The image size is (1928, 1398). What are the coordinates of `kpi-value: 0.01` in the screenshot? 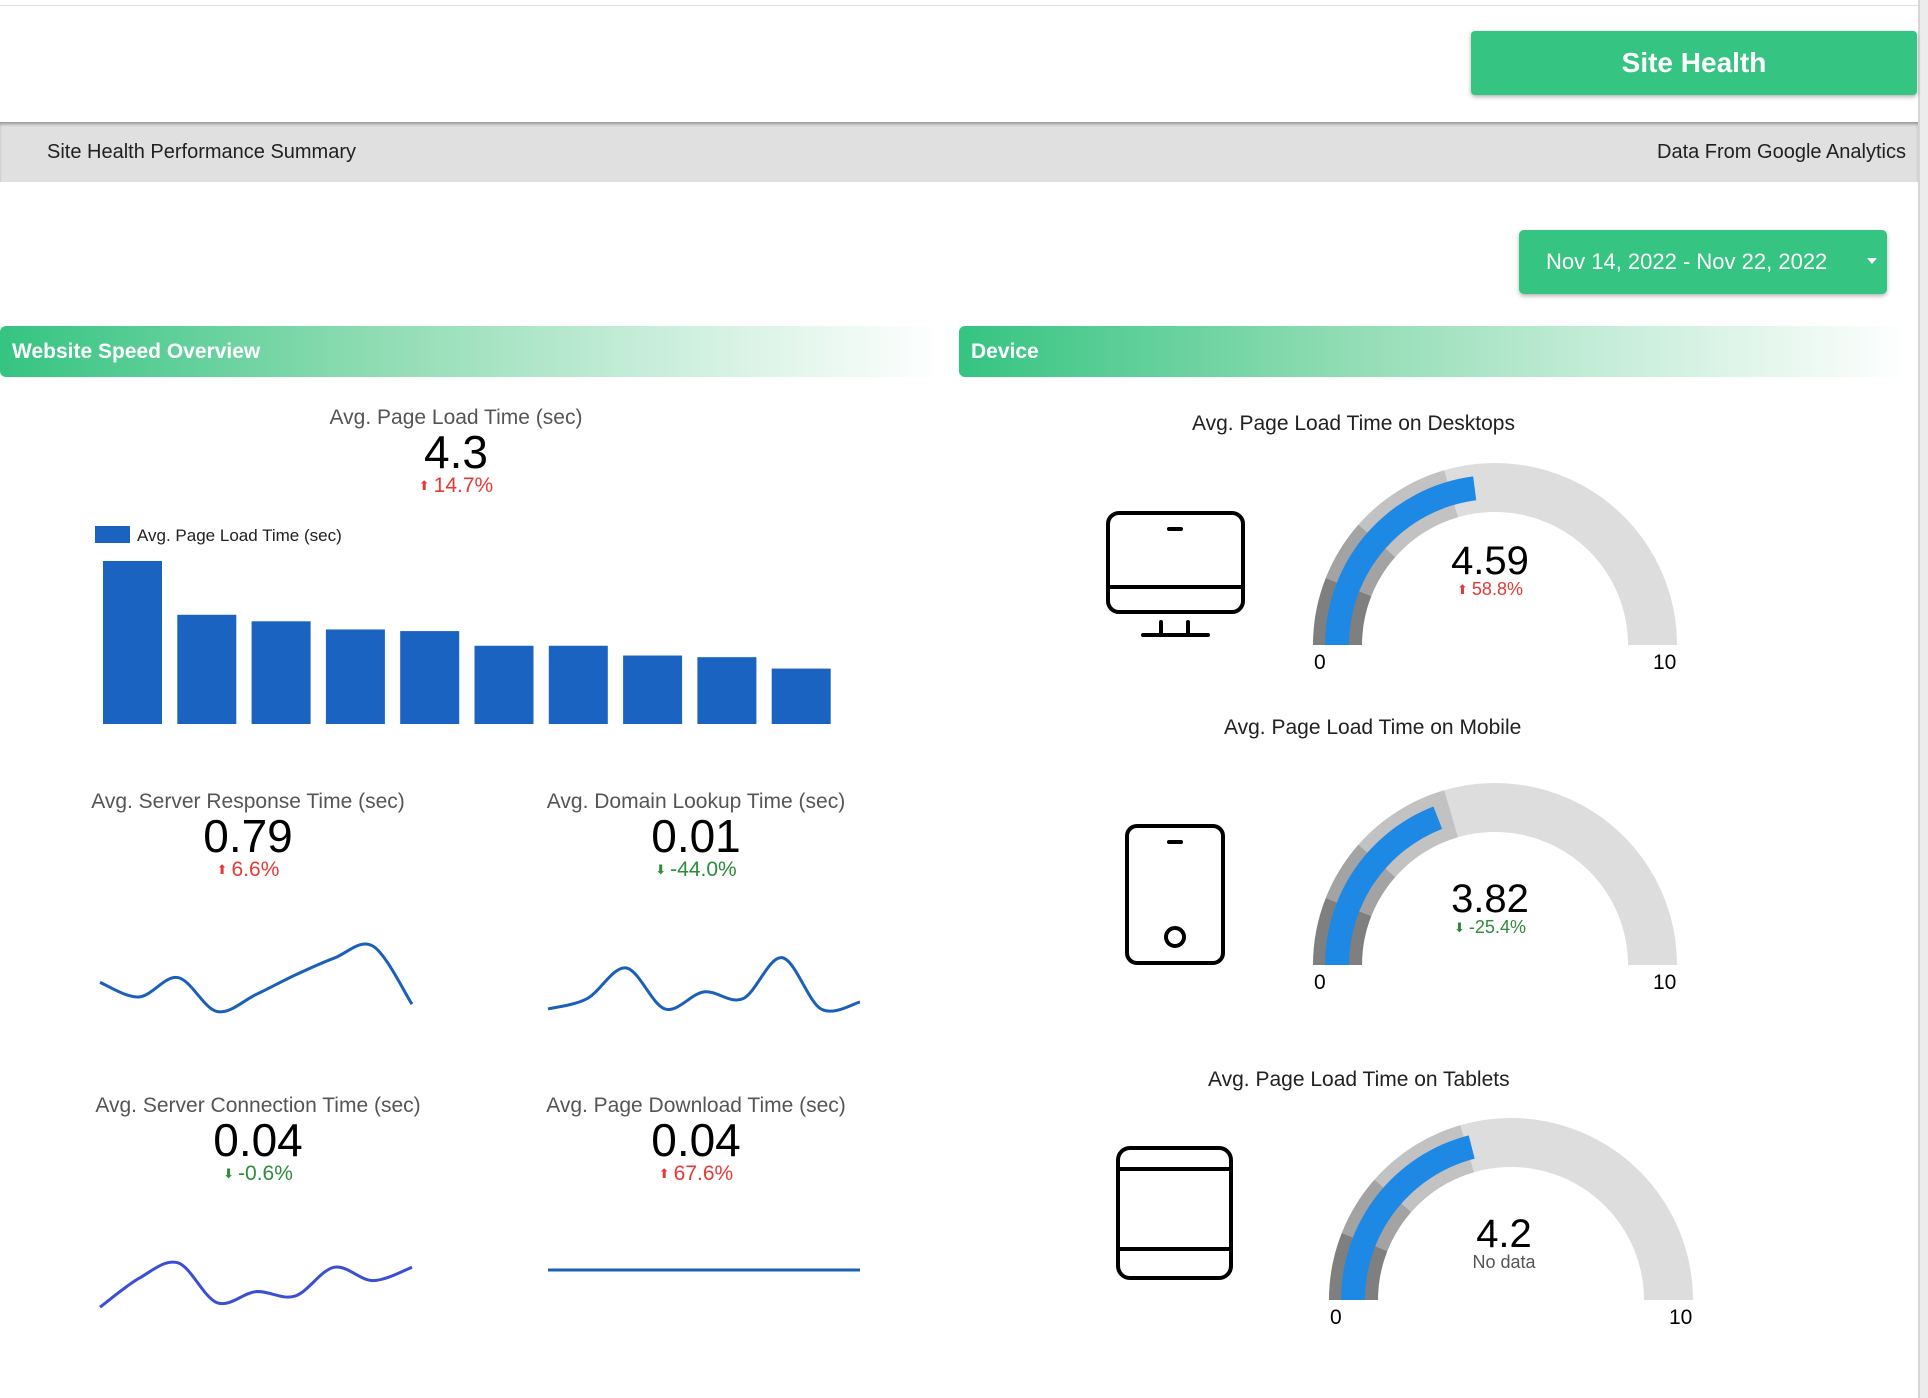 It's located at (696, 836).